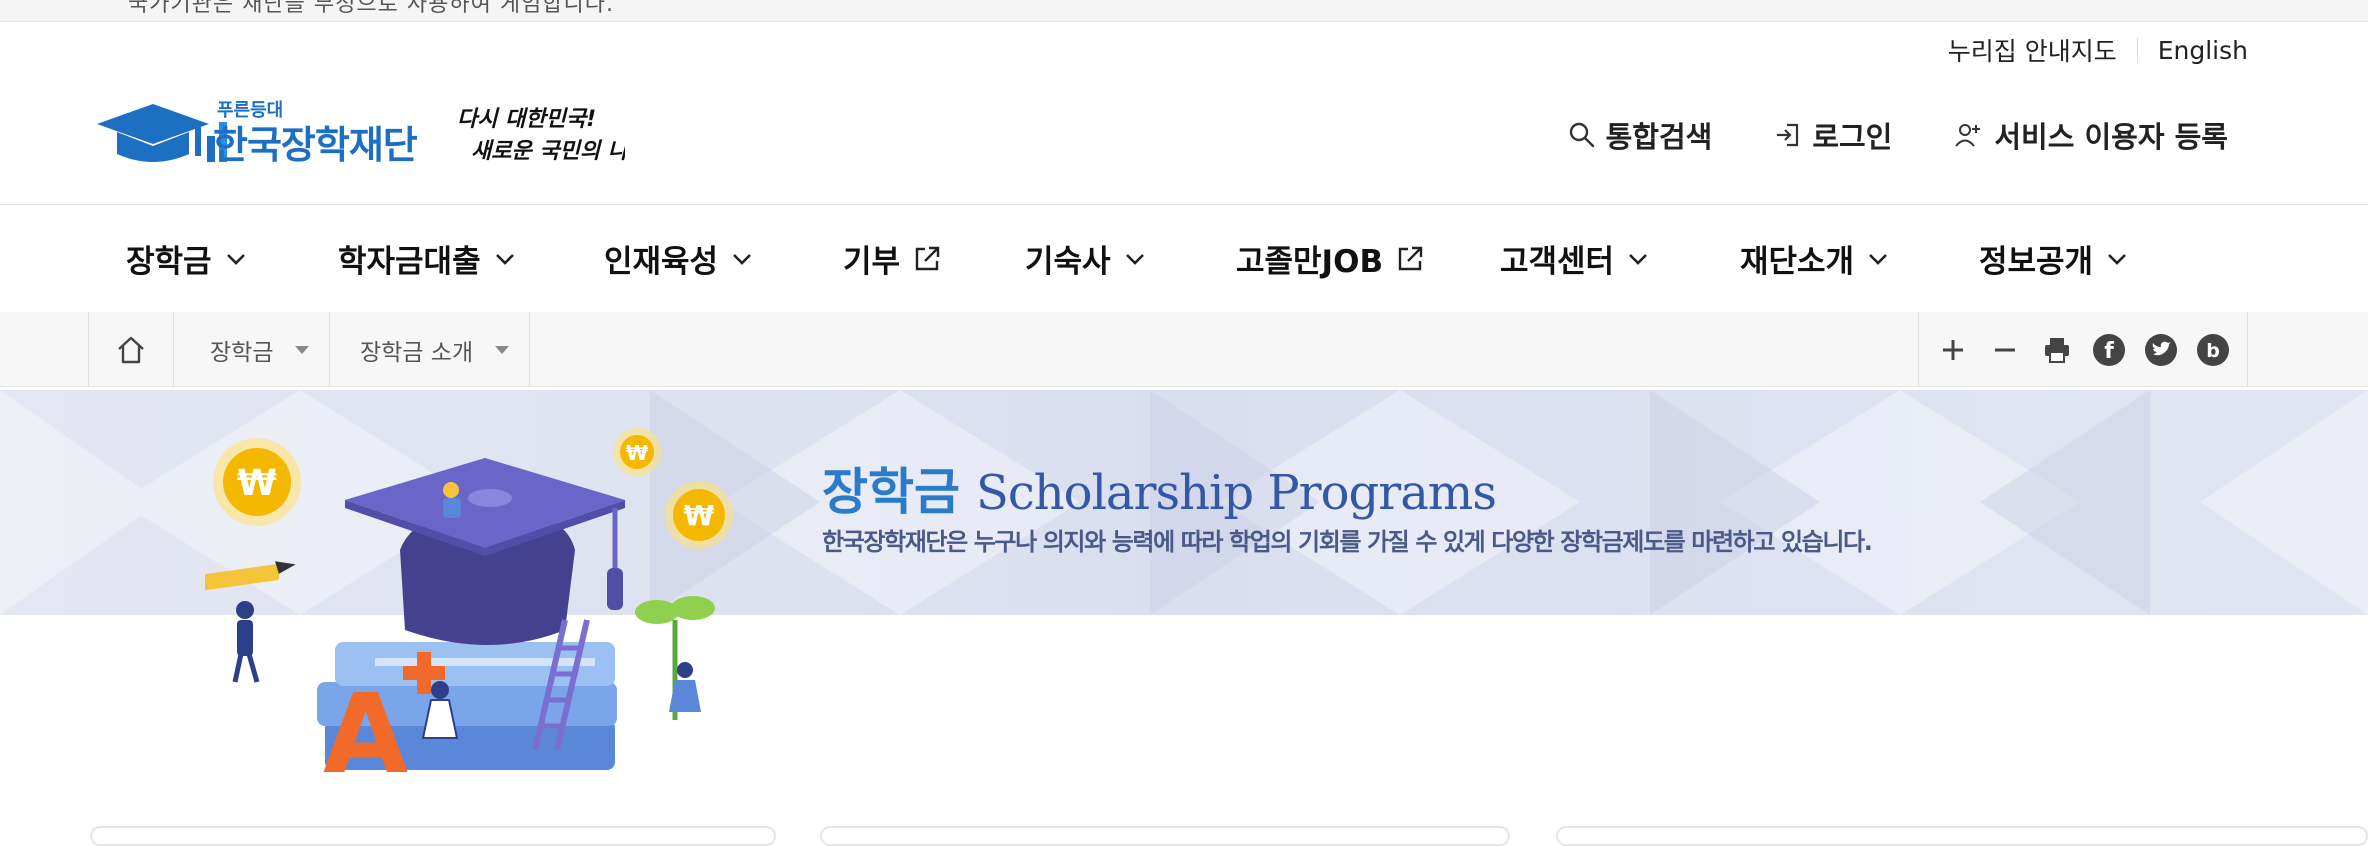  What do you see at coordinates (2036, 262) in the screenshot?
I see `gnb-label: 정보공개` at bounding box center [2036, 262].